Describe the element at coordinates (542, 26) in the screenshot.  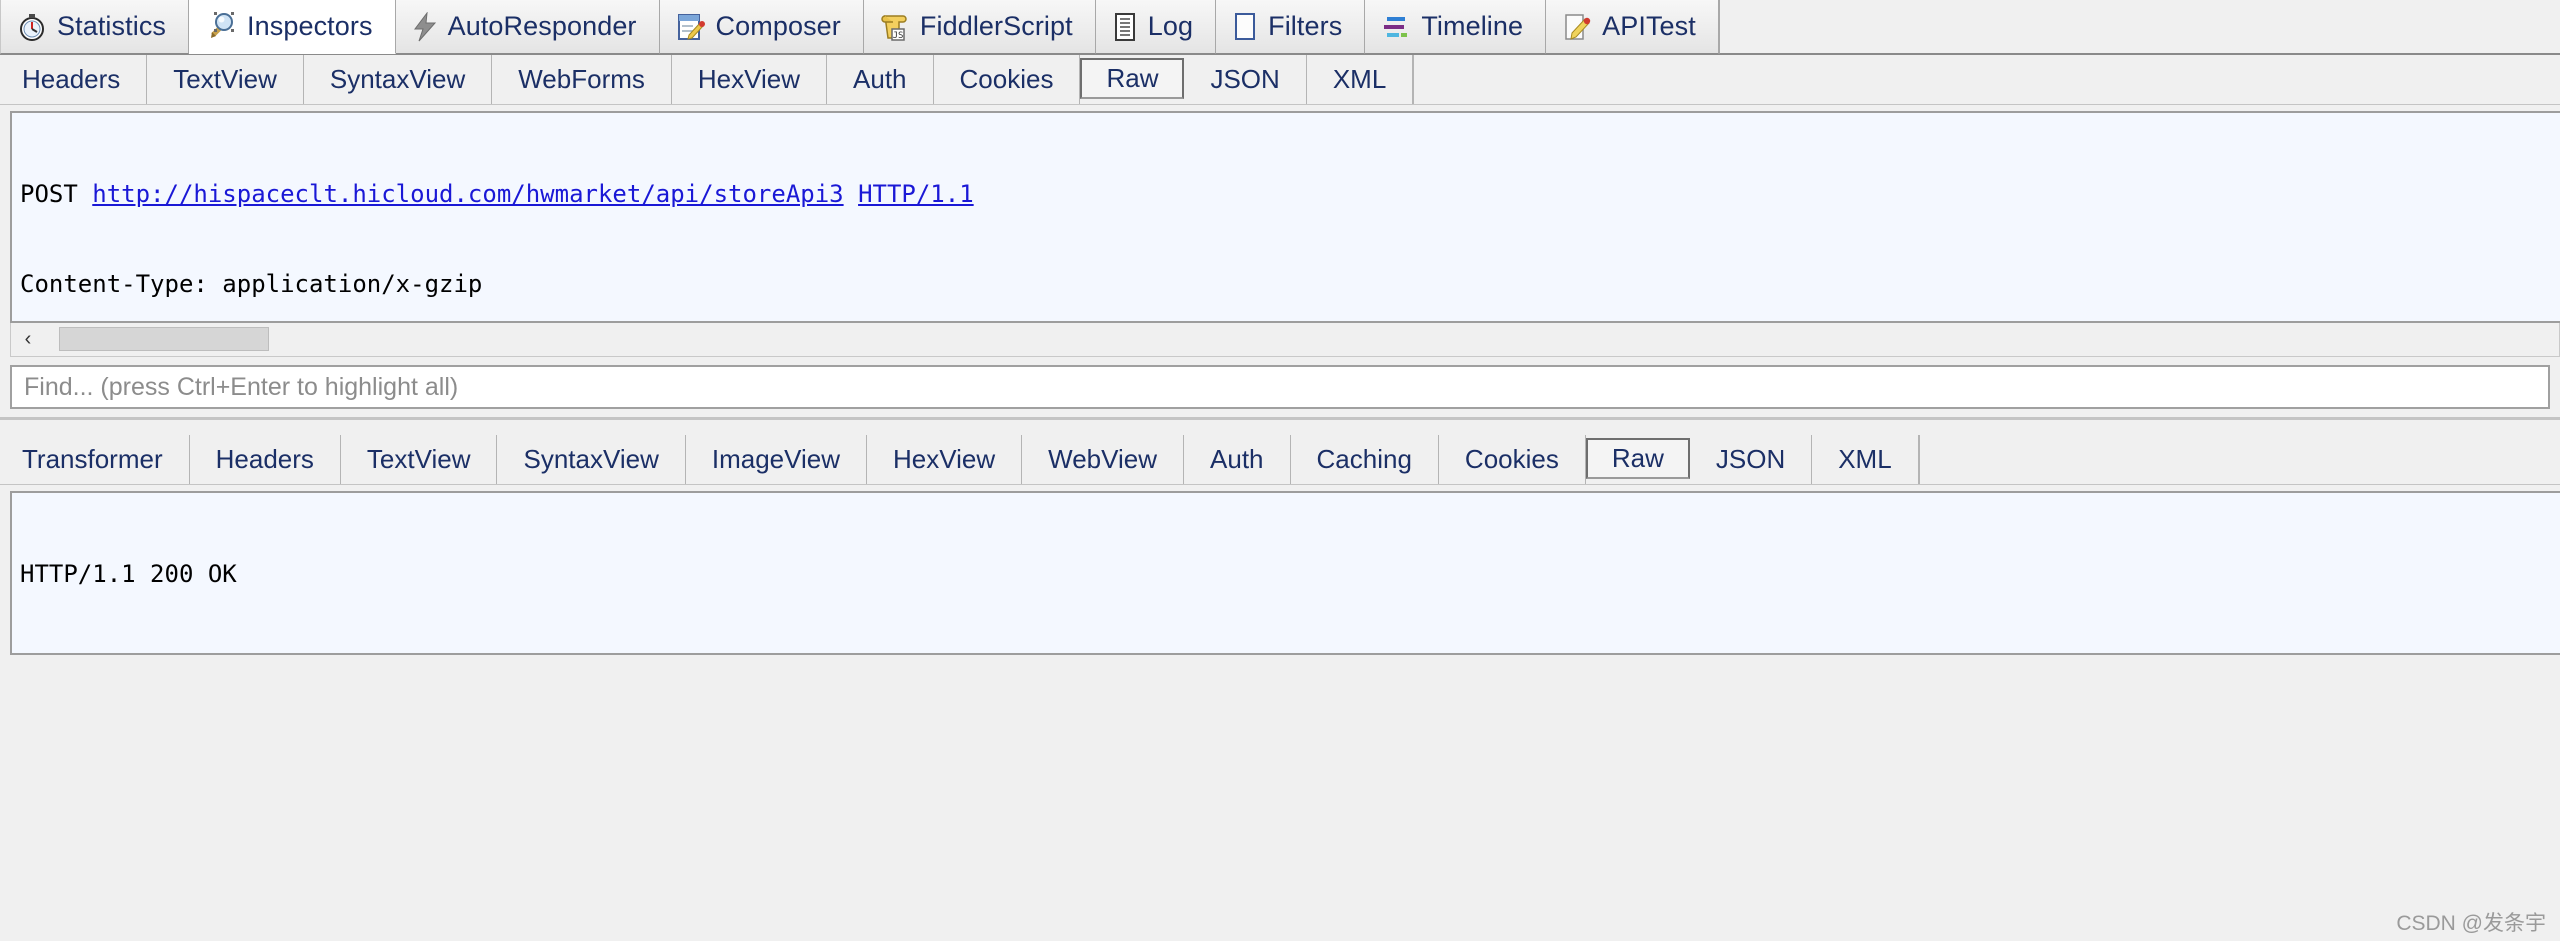
I see `main-tab-label: AutoResponder` at that location.